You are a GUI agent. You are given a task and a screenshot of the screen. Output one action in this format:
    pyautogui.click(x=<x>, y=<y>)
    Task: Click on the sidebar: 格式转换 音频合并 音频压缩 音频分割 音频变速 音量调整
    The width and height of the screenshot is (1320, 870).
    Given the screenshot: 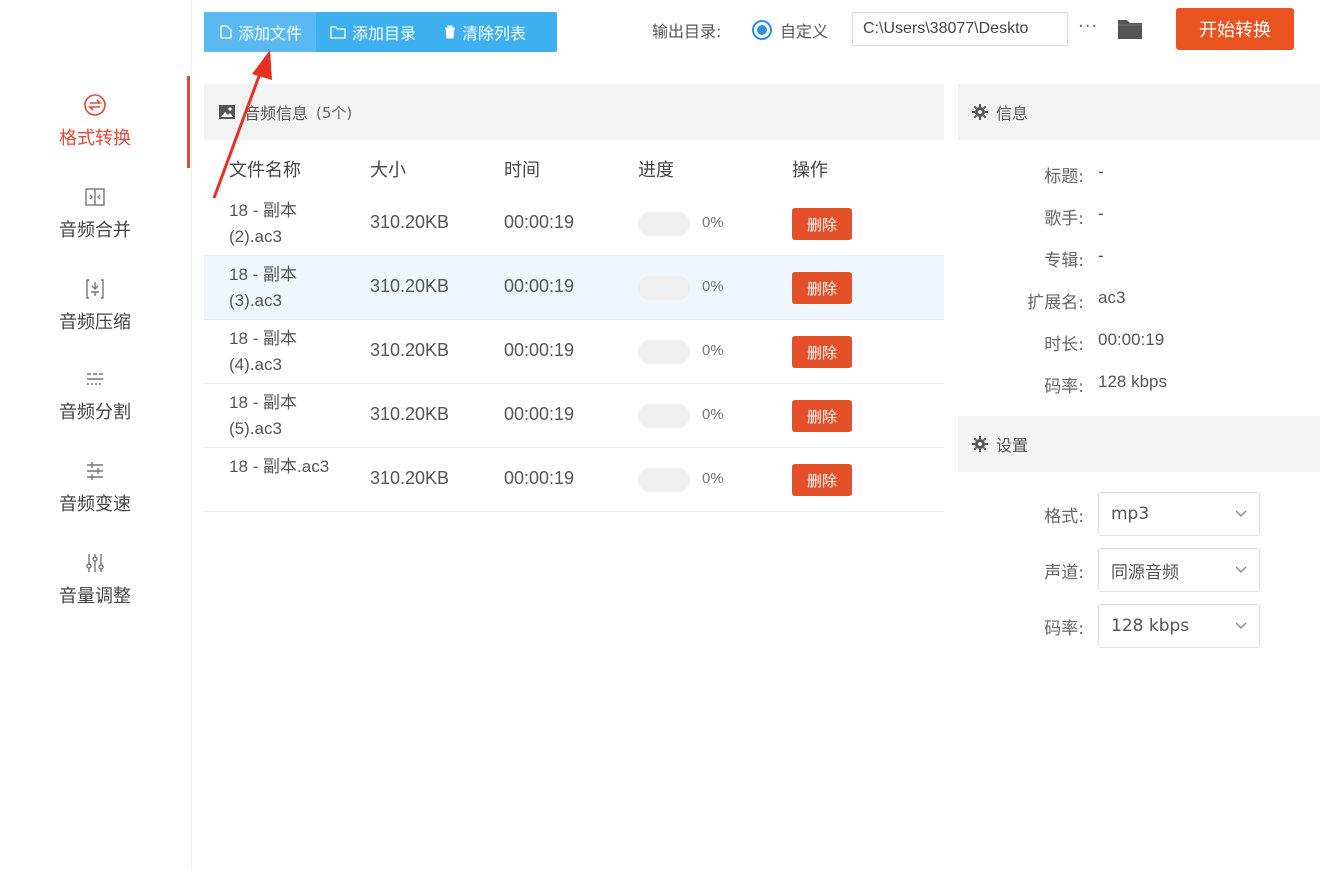 What is the action you would take?
    pyautogui.click(x=96, y=435)
    